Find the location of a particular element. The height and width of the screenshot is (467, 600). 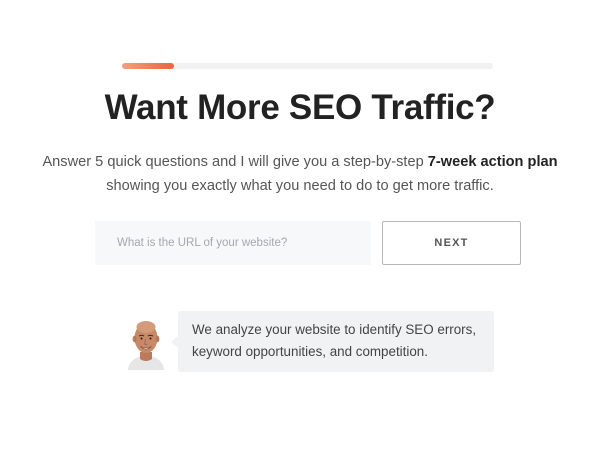

progress-bar is located at coordinates (307, 66).